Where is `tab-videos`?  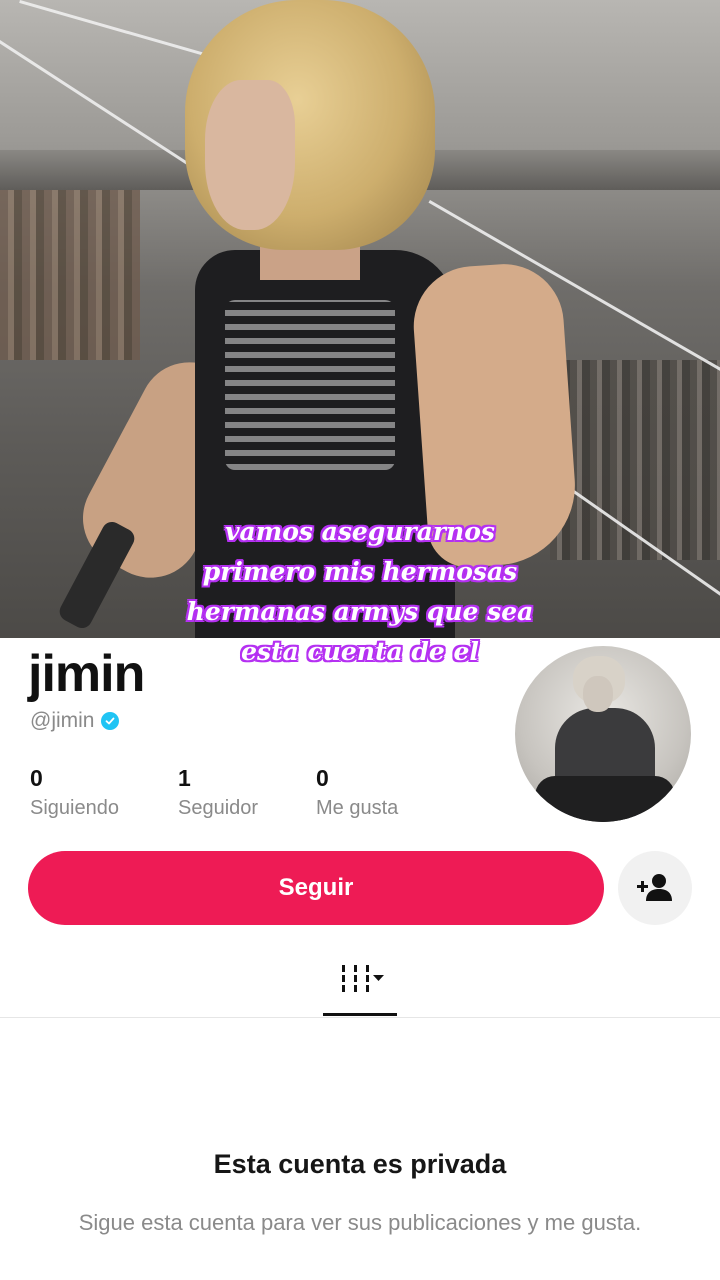
tab-videos is located at coordinates (360, 986).